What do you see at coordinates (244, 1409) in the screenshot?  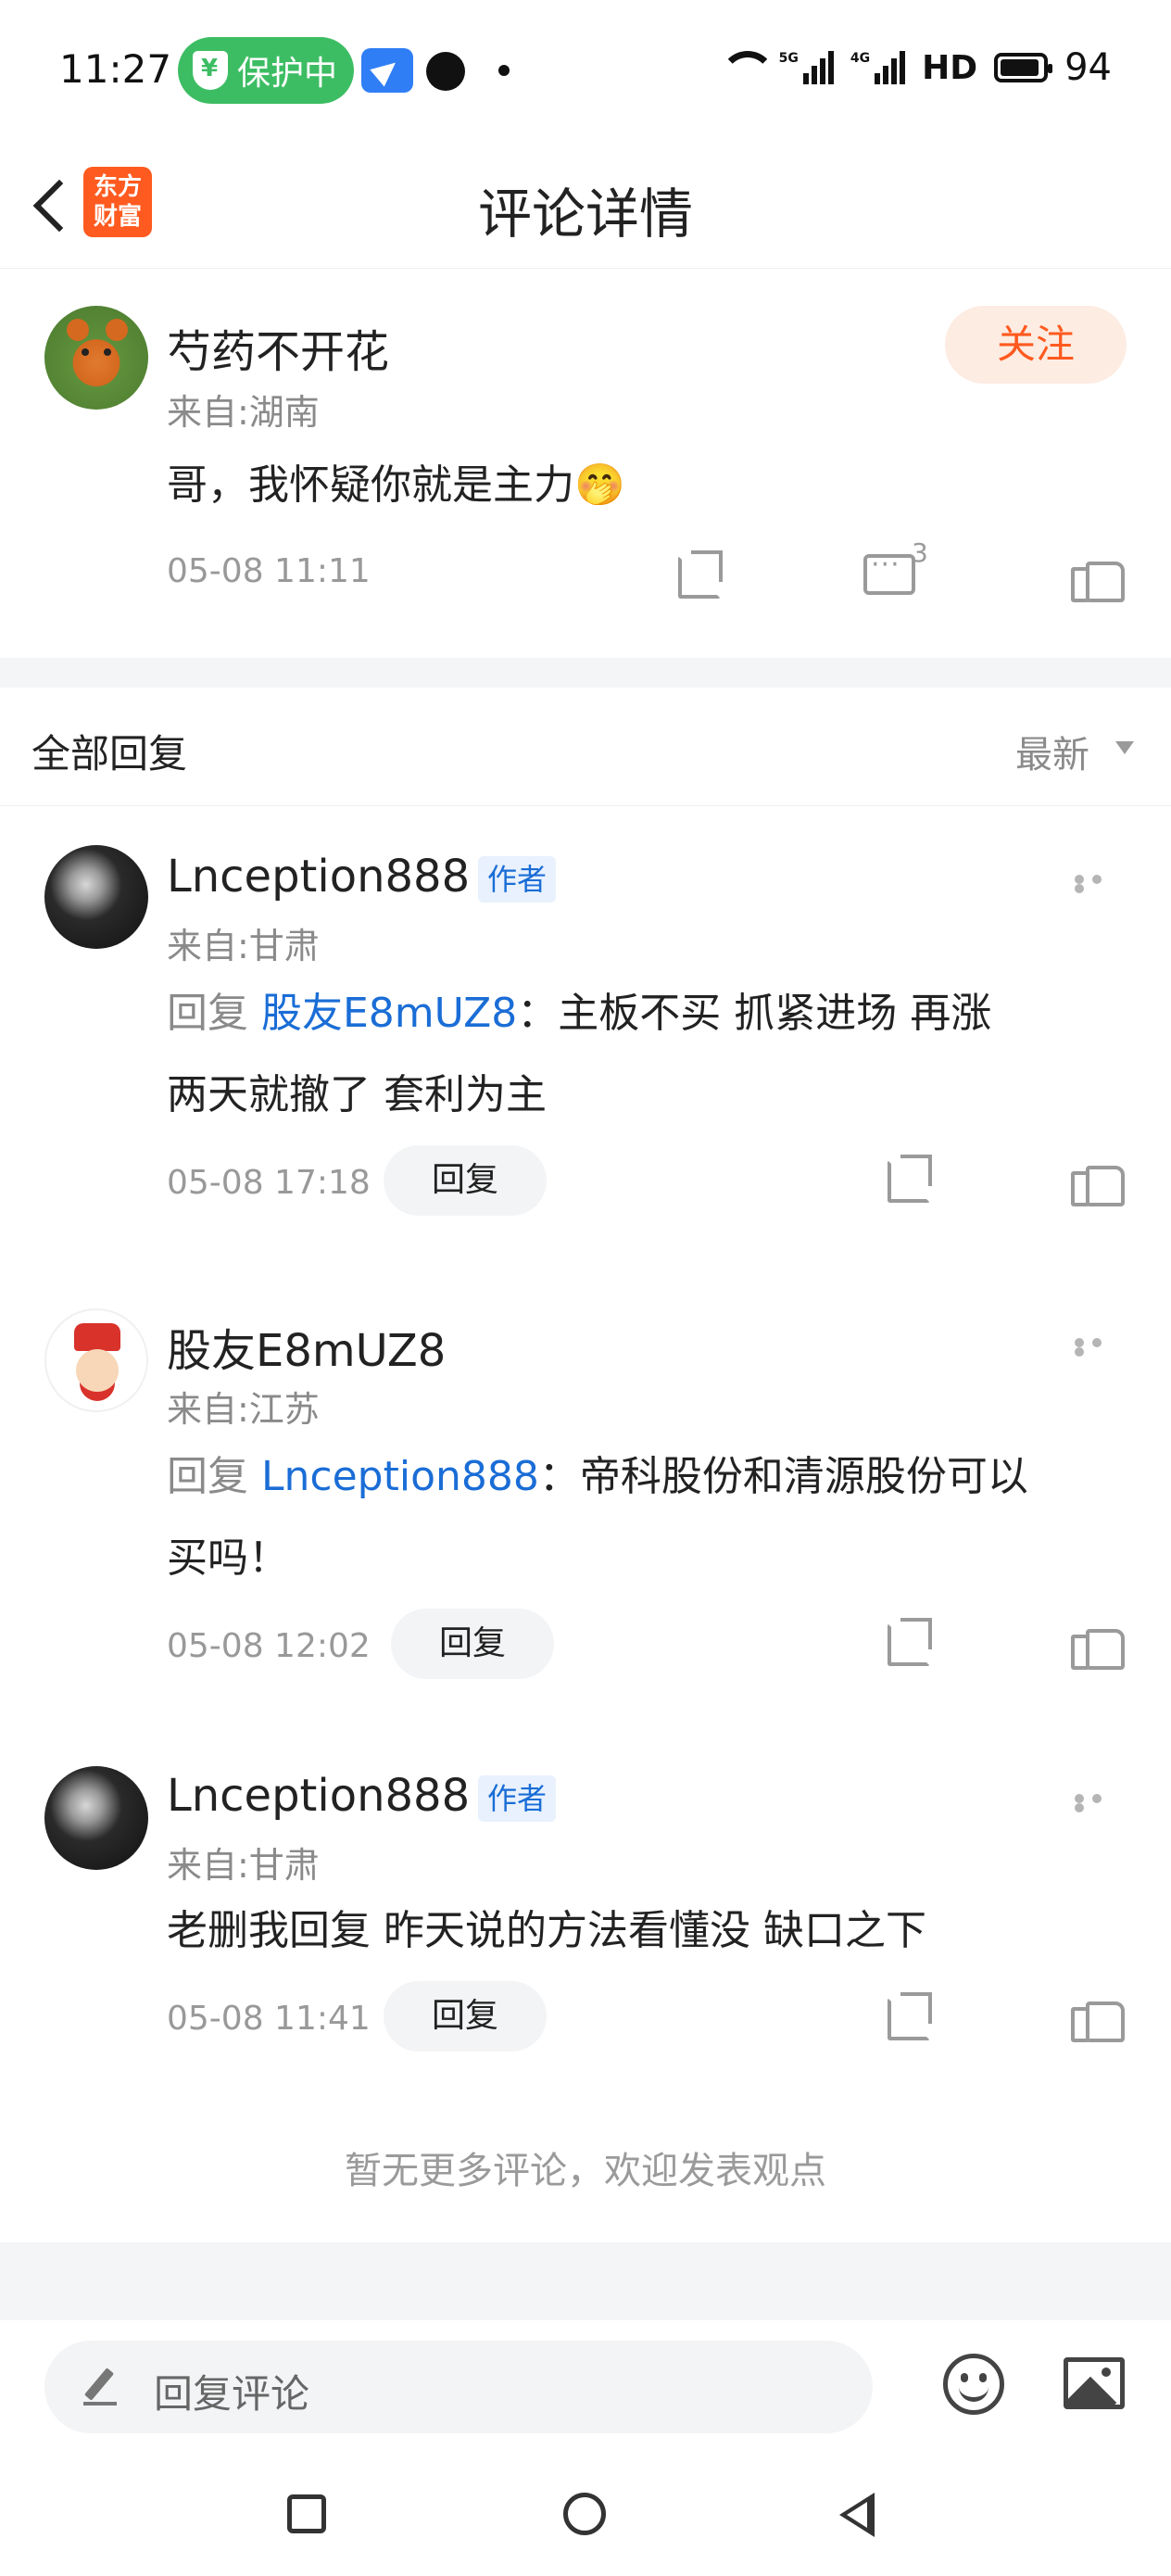 I see `reply-location: 来自:江苏` at bounding box center [244, 1409].